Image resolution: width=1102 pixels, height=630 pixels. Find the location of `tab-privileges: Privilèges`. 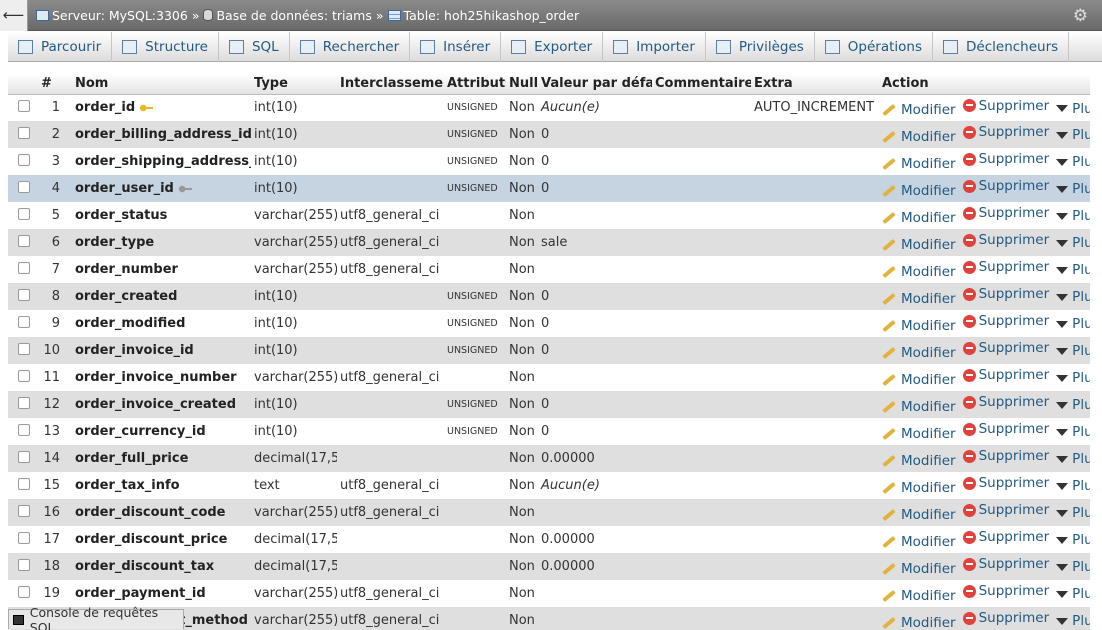

tab-privileges: Privilèges is located at coordinates (760, 47).